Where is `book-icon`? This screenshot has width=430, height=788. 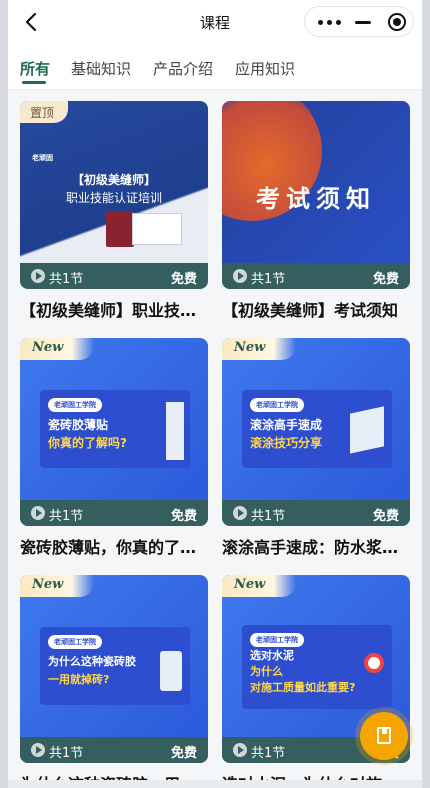
book-icon is located at coordinates (384, 735).